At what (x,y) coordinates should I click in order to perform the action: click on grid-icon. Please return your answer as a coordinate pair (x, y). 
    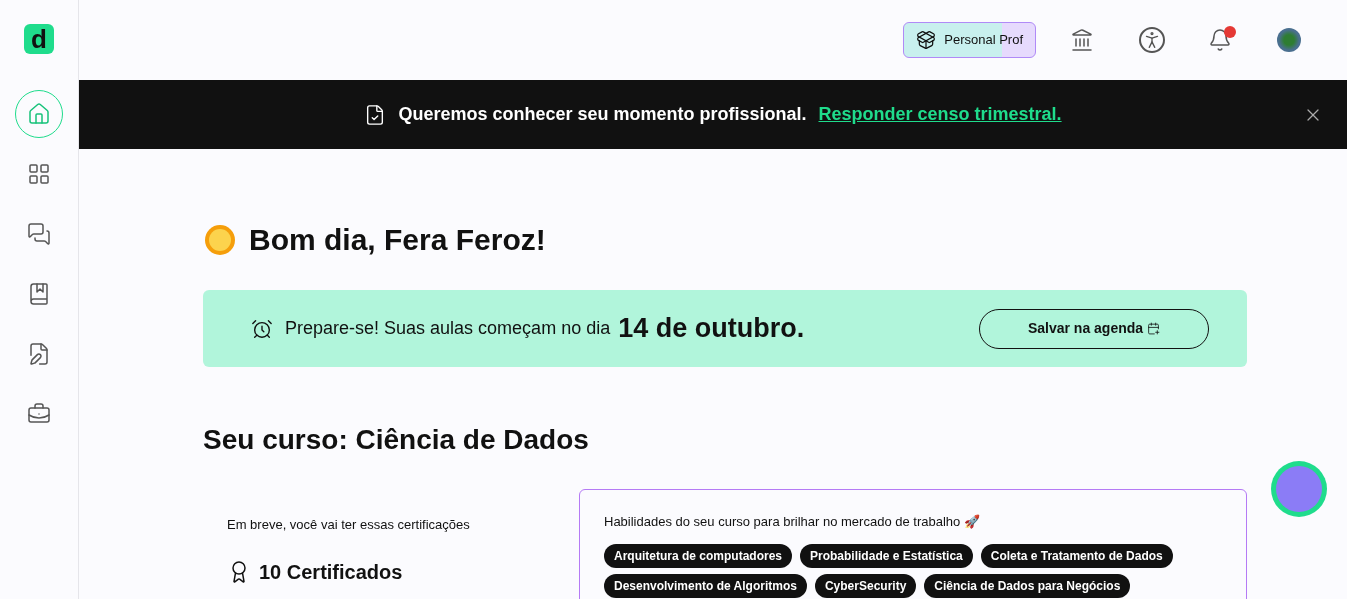
    Looking at the image, I should click on (39, 174).